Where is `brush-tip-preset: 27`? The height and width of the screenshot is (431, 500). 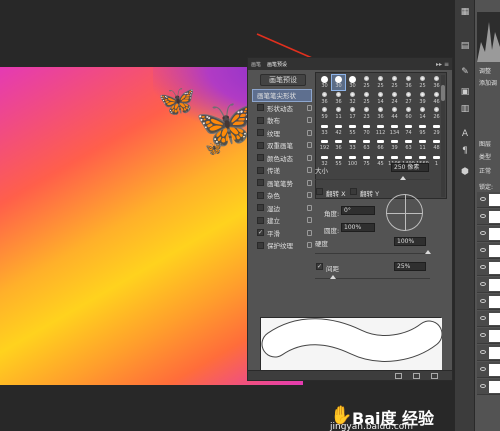
brush-tip-preset: 27 is located at coordinates (408, 98).